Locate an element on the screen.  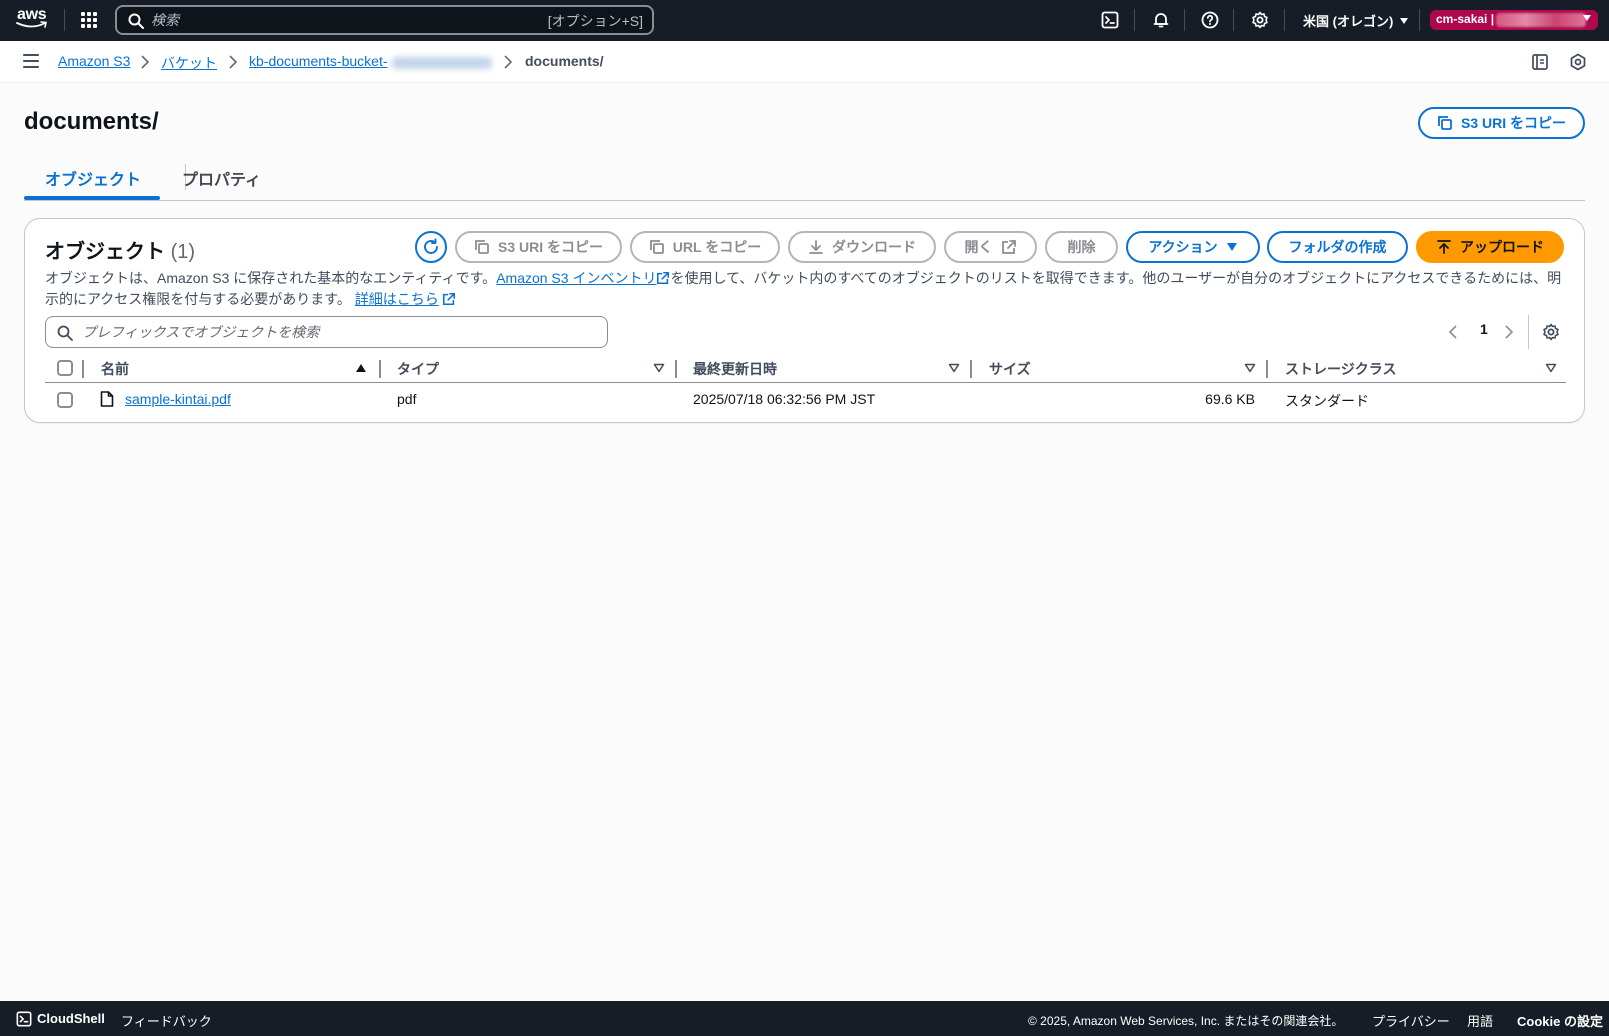
tab-properties: プロパティ is located at coordinates (221, 178).